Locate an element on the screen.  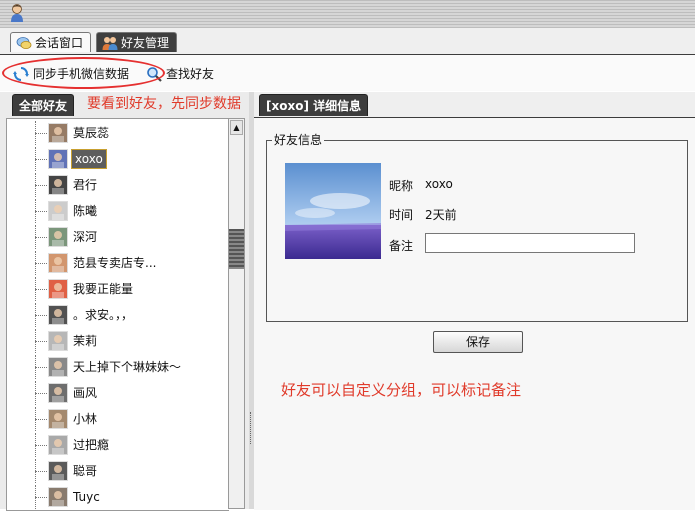
friend-list-item: xoxo is located at coordinates (118, 159).